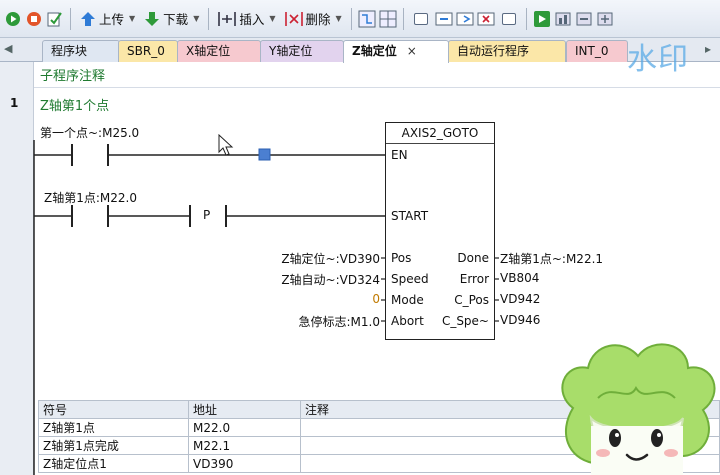 This screenshot has height=475, width=720. What do you see at coordinates (563, 19) in the screenshot?
I see `status-chart-icon` at bounding box center [563, 19].